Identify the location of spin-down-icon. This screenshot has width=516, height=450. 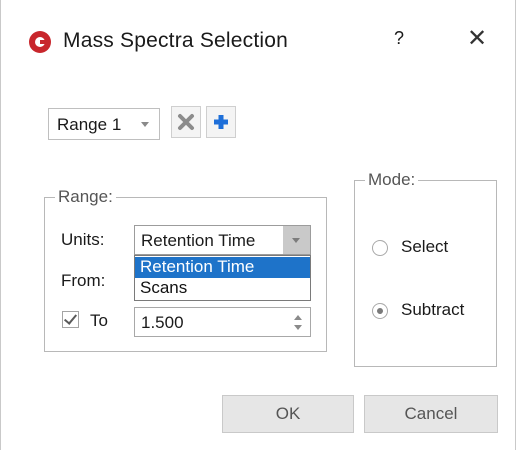
(298, 327).